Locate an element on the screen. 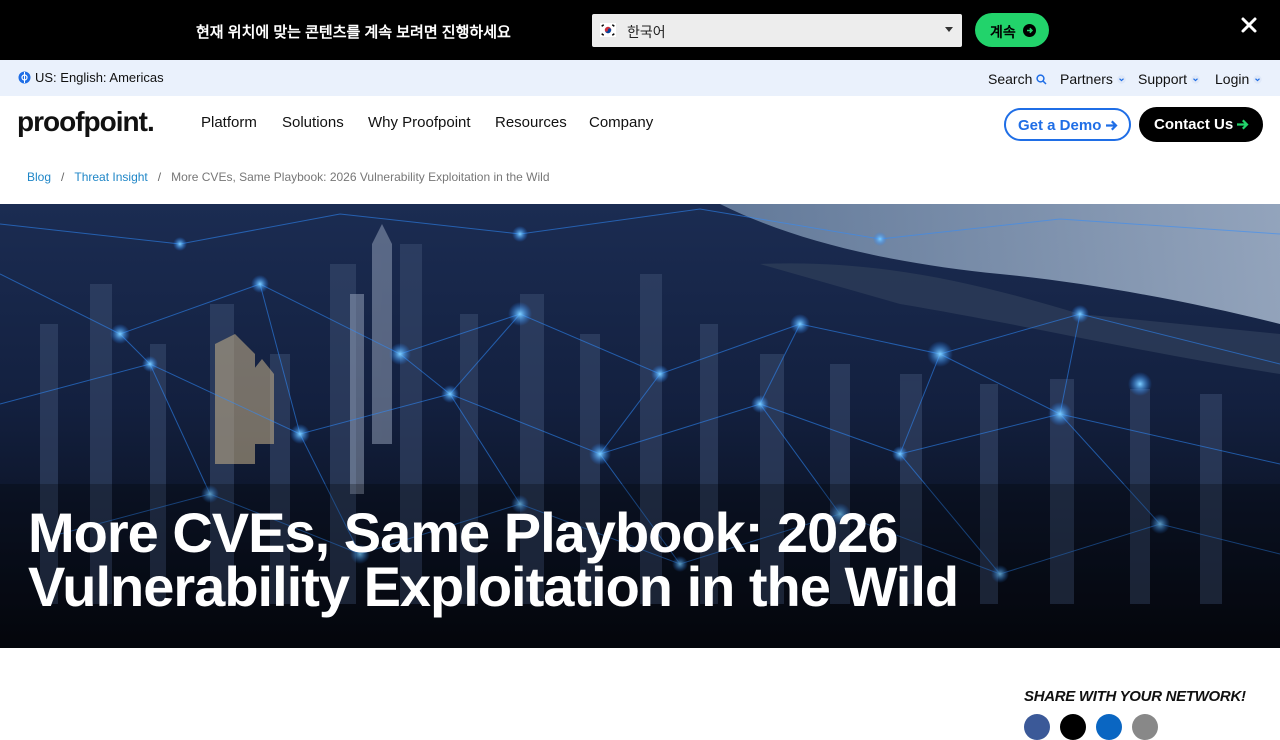 The width and height of the screenshot is (1280, 740). get-a-demo-button: Get a Demo is located at coordinates (1067, 124).